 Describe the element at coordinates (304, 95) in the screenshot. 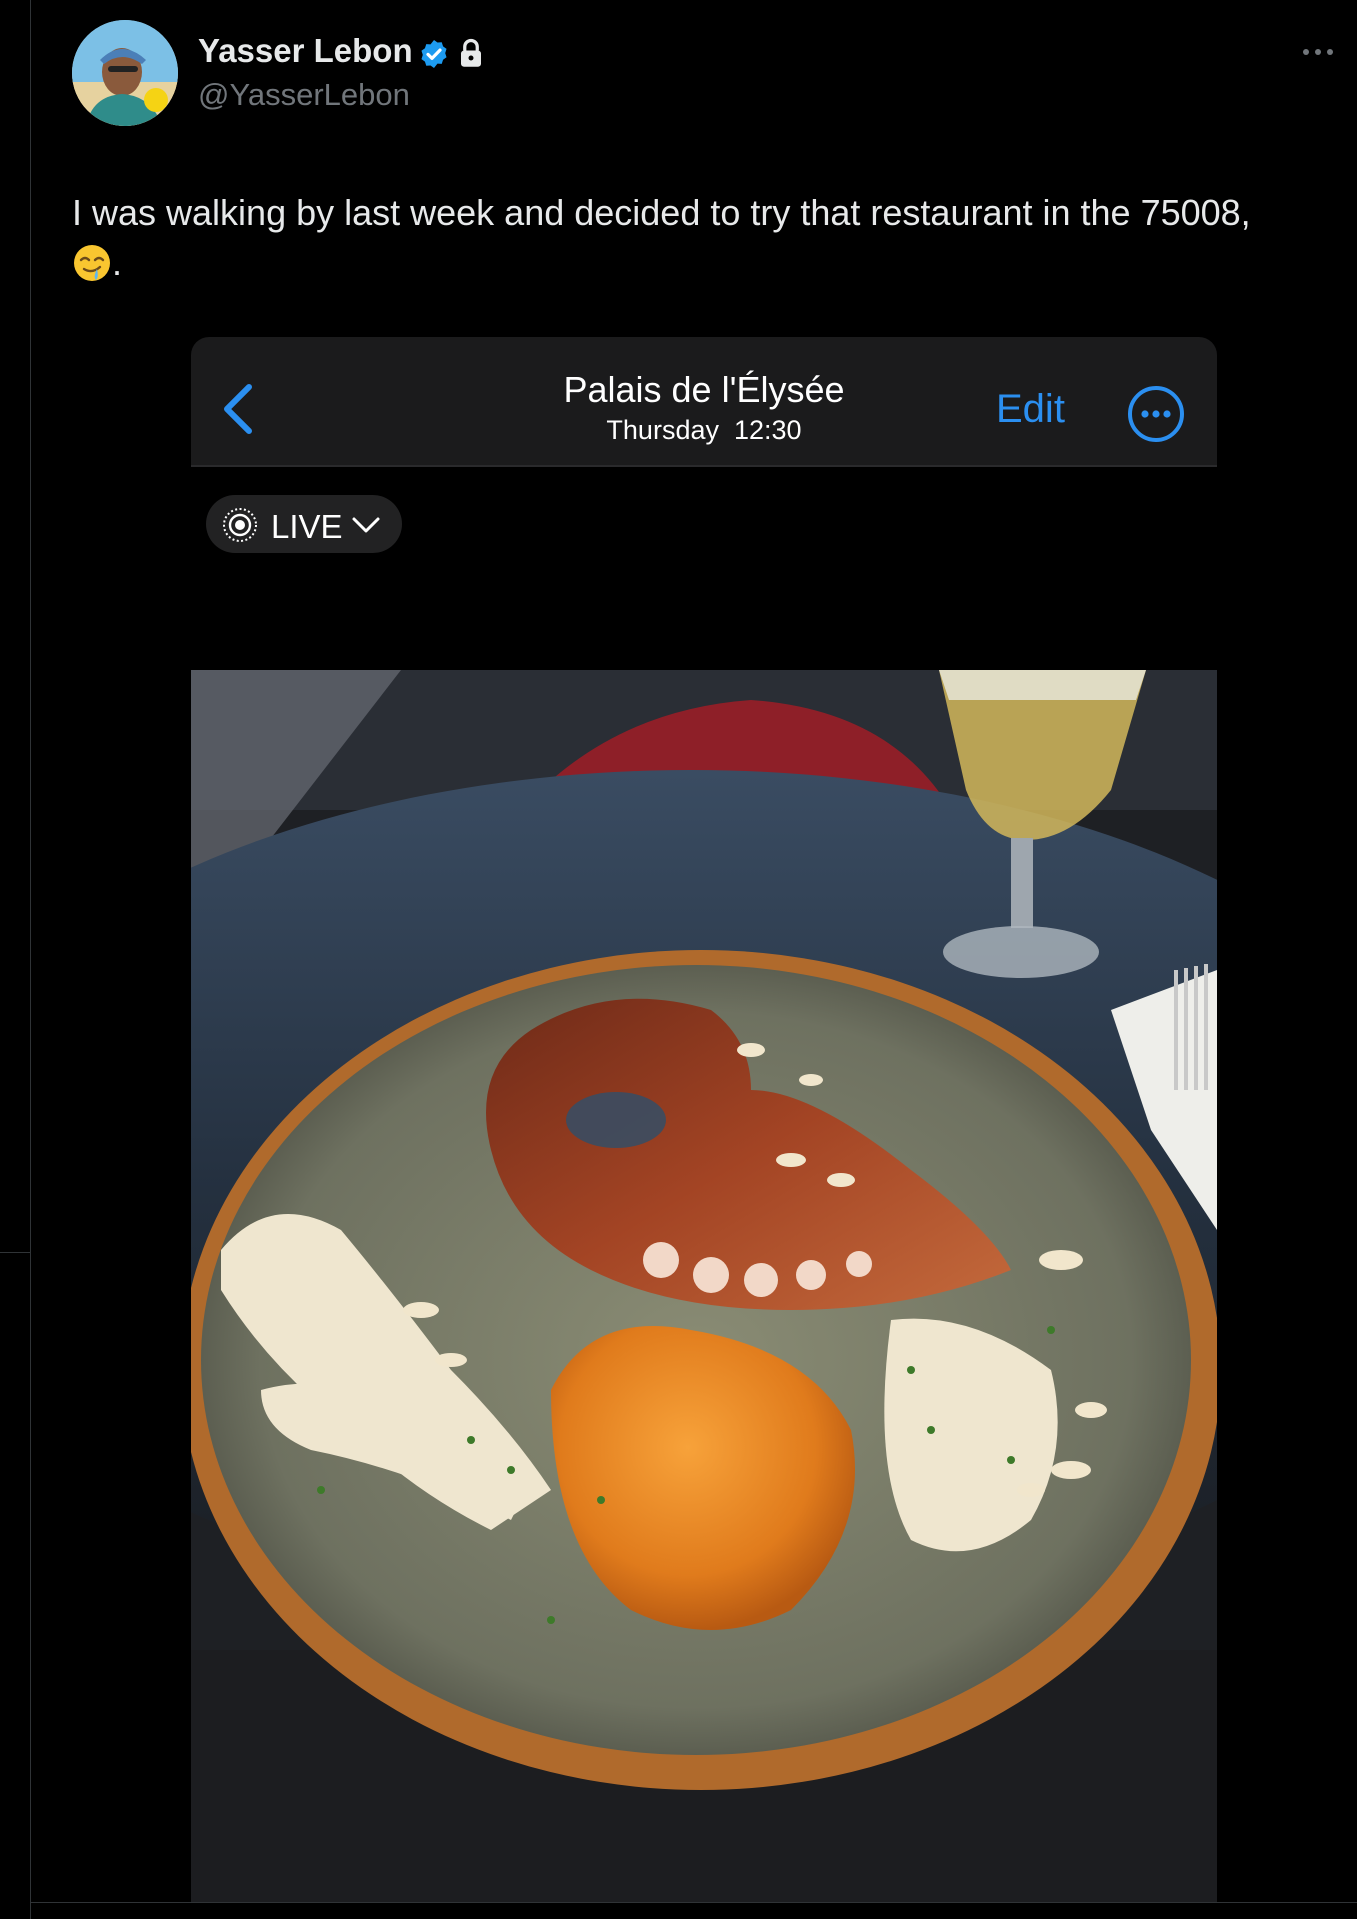

I see `user-handle: @YasserLebon` at that location.